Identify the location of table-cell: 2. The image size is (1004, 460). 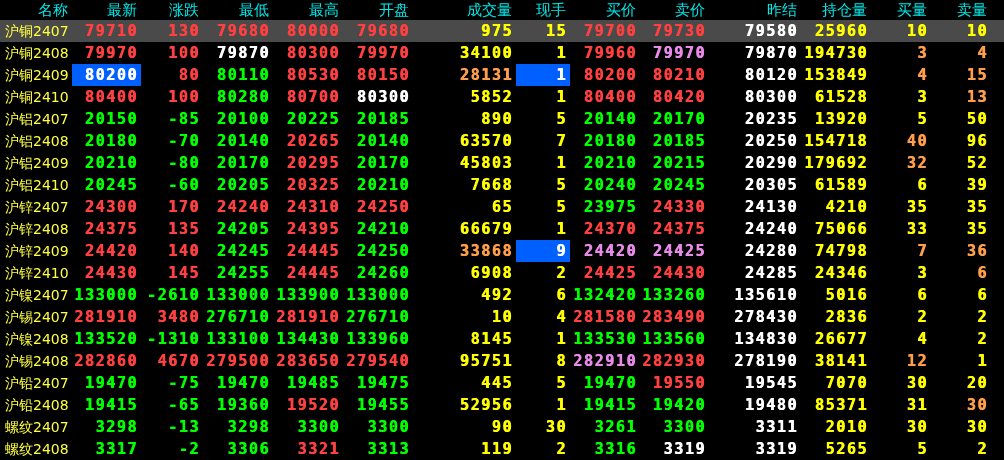
(982, 449).